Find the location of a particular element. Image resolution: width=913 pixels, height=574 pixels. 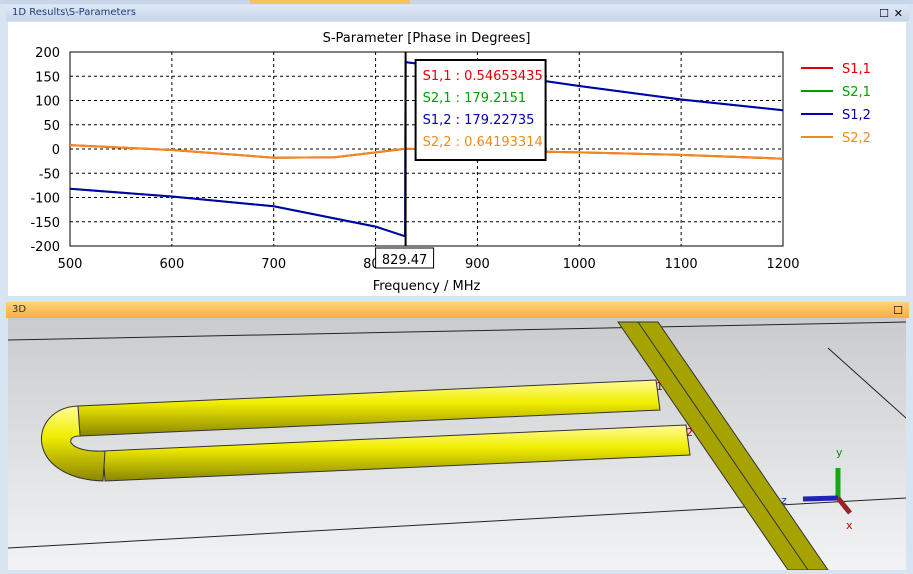

x-tick-label: 900 is located at coordinates (477, 264).